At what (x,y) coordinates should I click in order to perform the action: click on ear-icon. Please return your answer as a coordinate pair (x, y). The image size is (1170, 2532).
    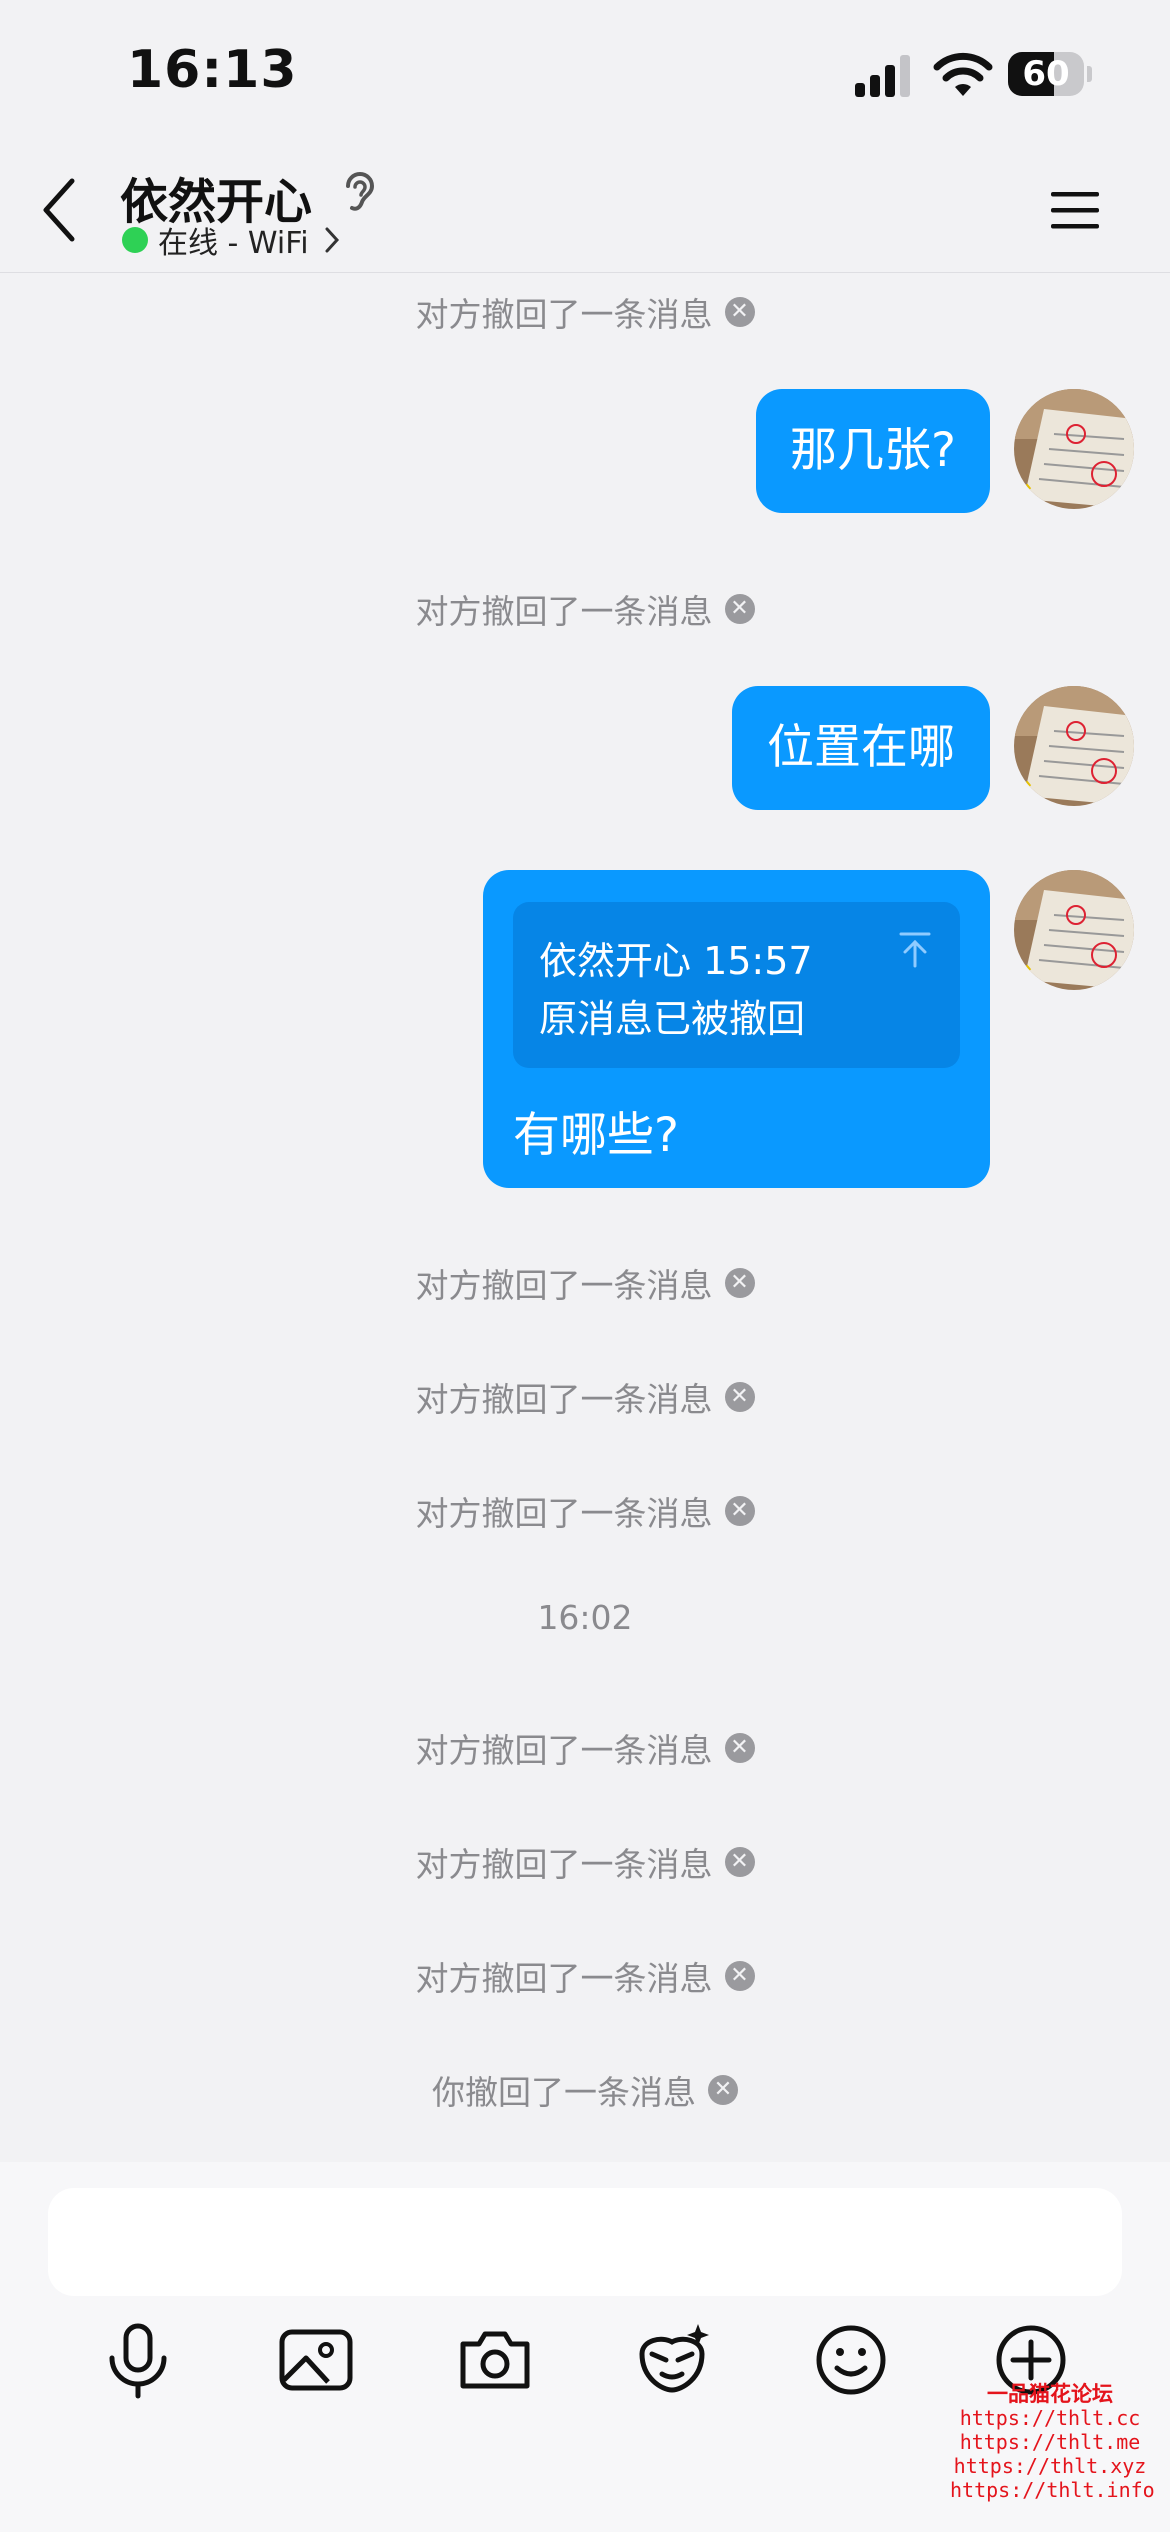
    Looking at the image, I should click on (360, 192).